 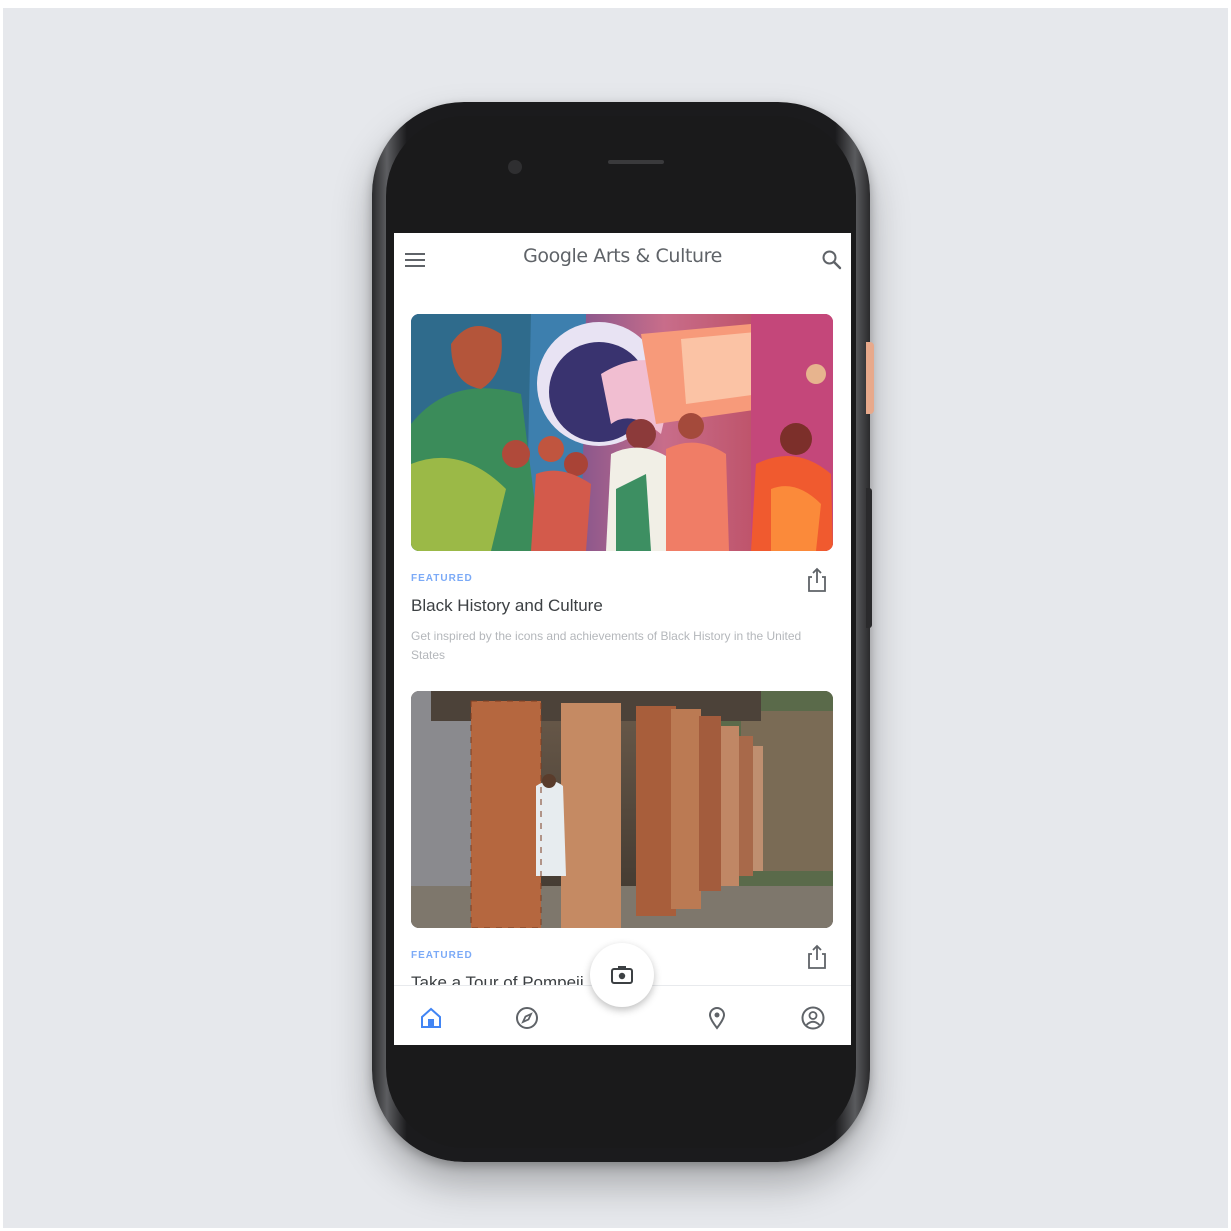 I want to click on card-title: Black History and Culture, so click(x=507, y=606).